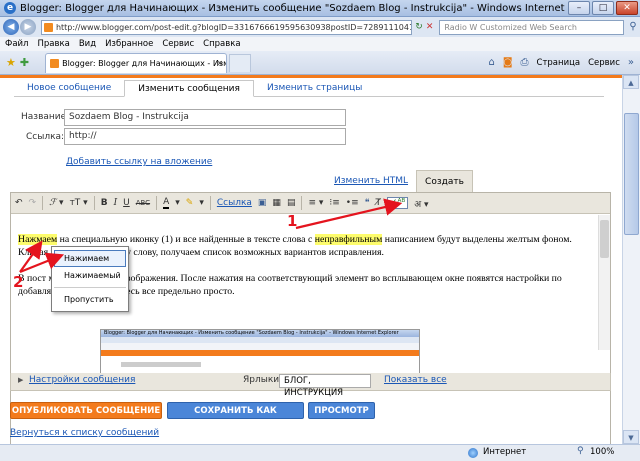 The image size is (640, 461). I want to click on stop-icon: ✕, so click(430, 27).